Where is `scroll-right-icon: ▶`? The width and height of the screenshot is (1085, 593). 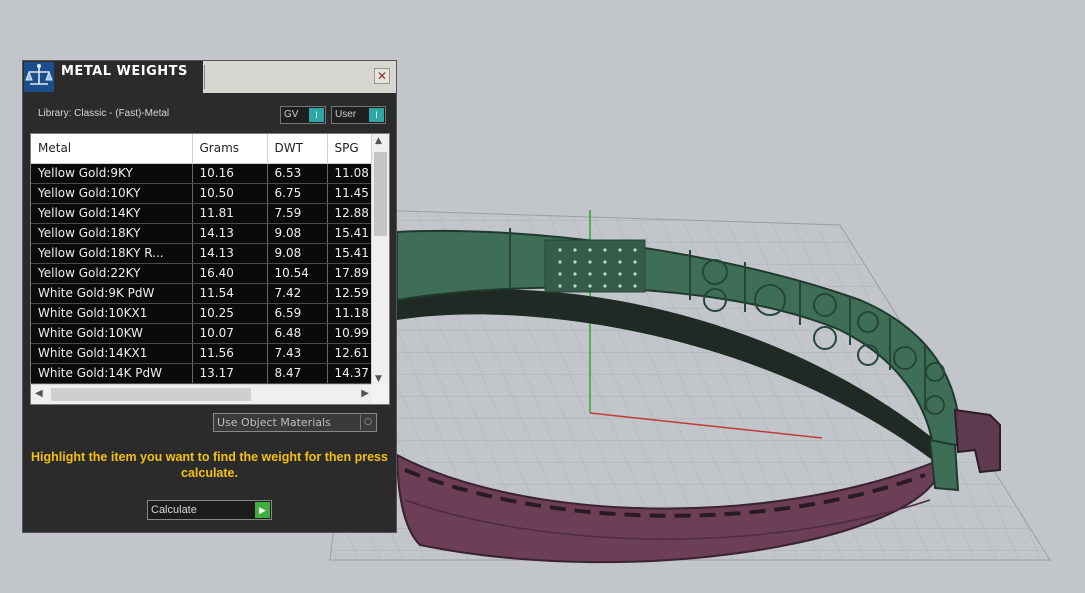
scroll-right-icon: ▶ is located at coordinates (365, 393).